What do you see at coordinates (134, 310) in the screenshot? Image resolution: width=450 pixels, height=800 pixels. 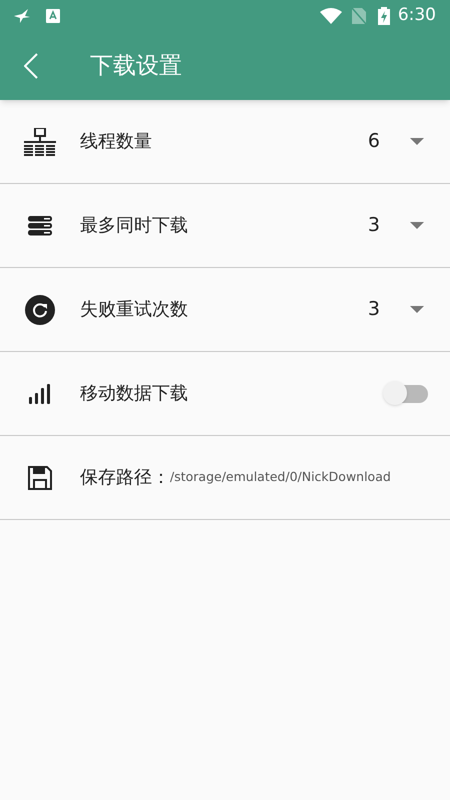 I see `setting-label: 失败重试次数` at bounding box center [134, 310].